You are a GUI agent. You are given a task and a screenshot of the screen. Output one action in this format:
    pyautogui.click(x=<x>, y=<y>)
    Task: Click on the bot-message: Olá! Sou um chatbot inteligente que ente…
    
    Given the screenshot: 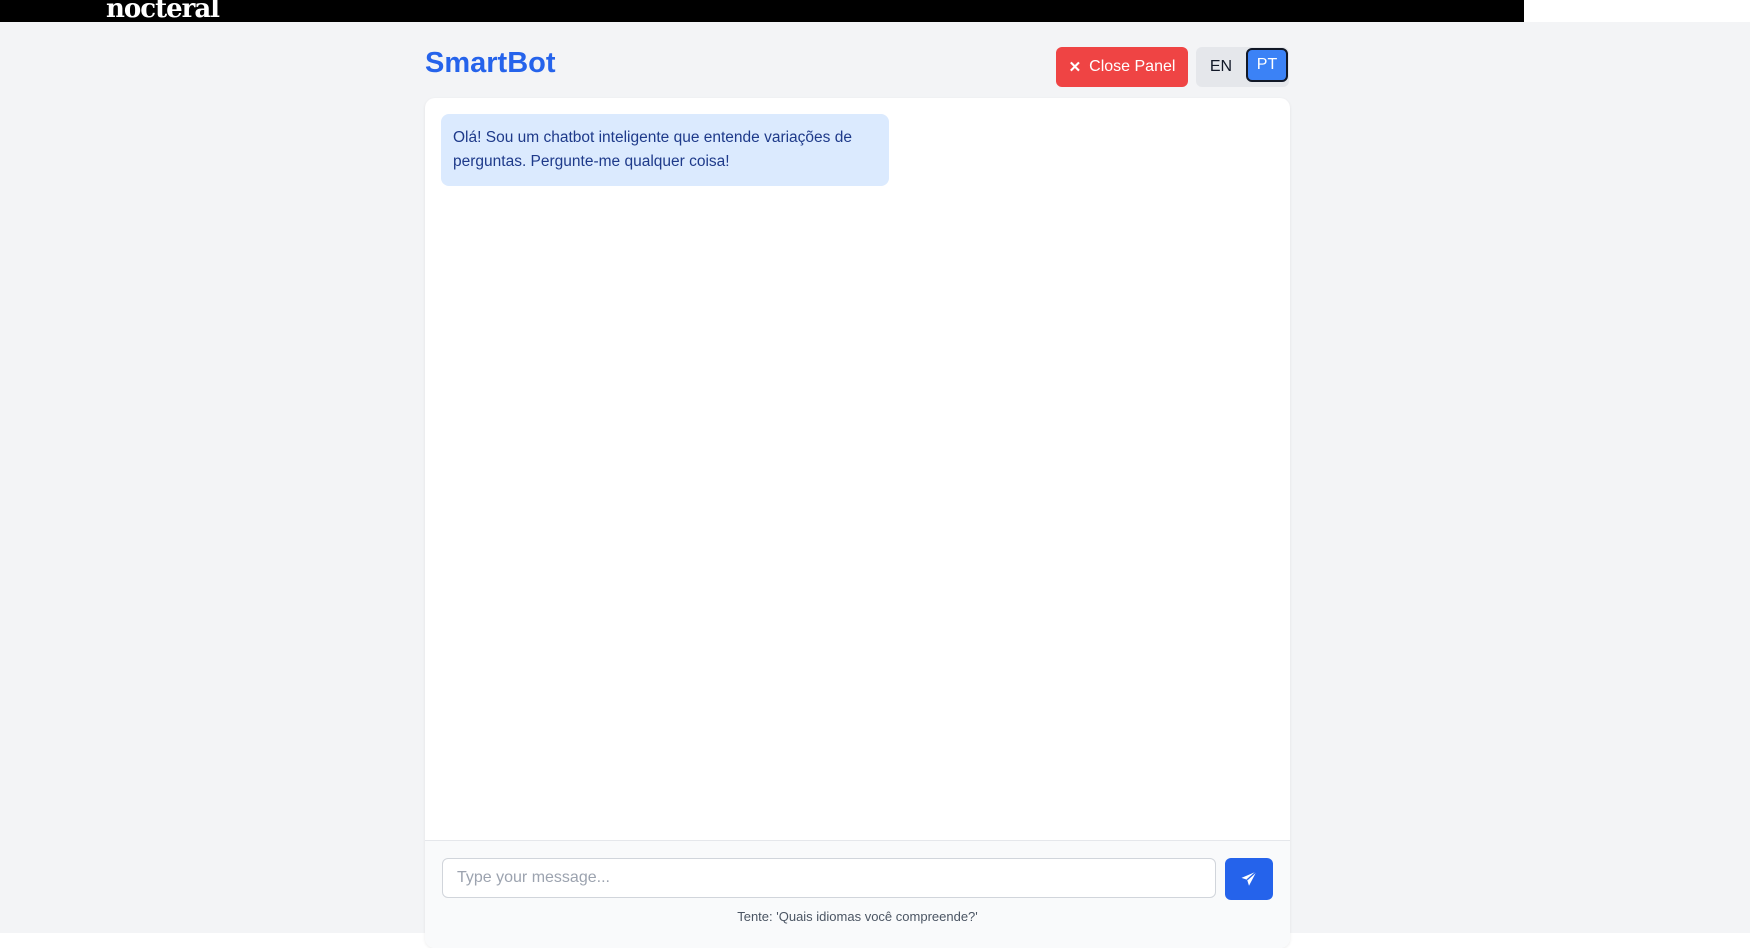 What is the action you would take?
    pyautogui.click(x=665, y=150)
    